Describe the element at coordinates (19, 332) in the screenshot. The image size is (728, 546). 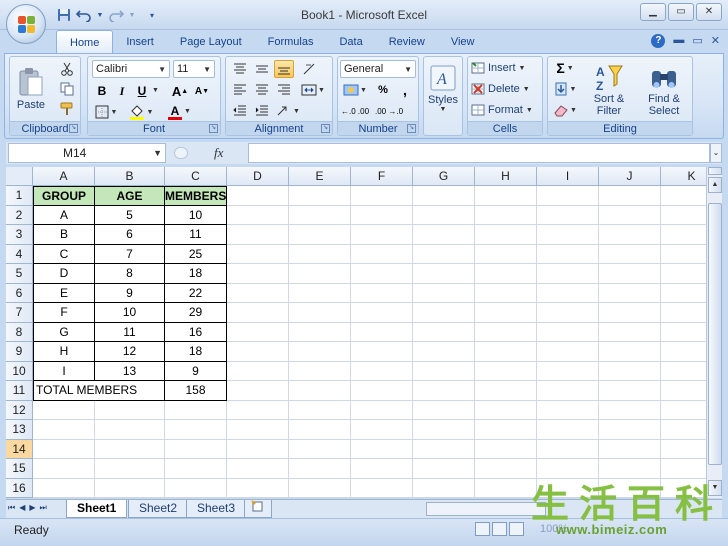
I see `row-header-8: 8` at that location.